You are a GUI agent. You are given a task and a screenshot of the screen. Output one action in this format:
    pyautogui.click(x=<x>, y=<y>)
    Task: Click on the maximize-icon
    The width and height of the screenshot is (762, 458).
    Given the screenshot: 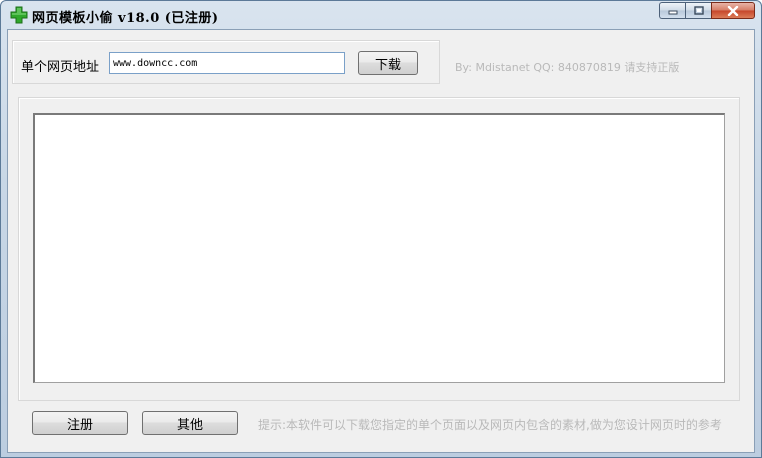 What is the action you would take?
    pyautogui.click(x=698, y=10)
    